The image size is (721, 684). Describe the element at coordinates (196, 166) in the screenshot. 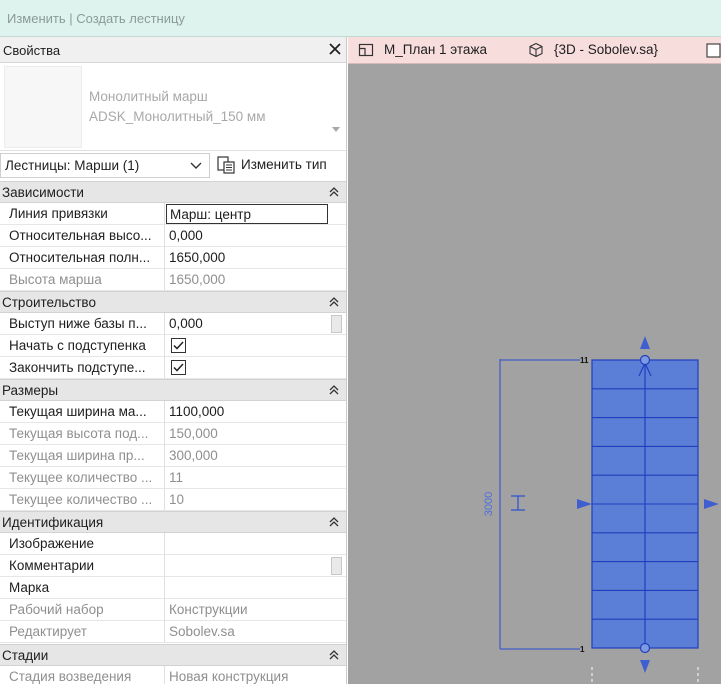

I see `chevron-down-icon` at that location.